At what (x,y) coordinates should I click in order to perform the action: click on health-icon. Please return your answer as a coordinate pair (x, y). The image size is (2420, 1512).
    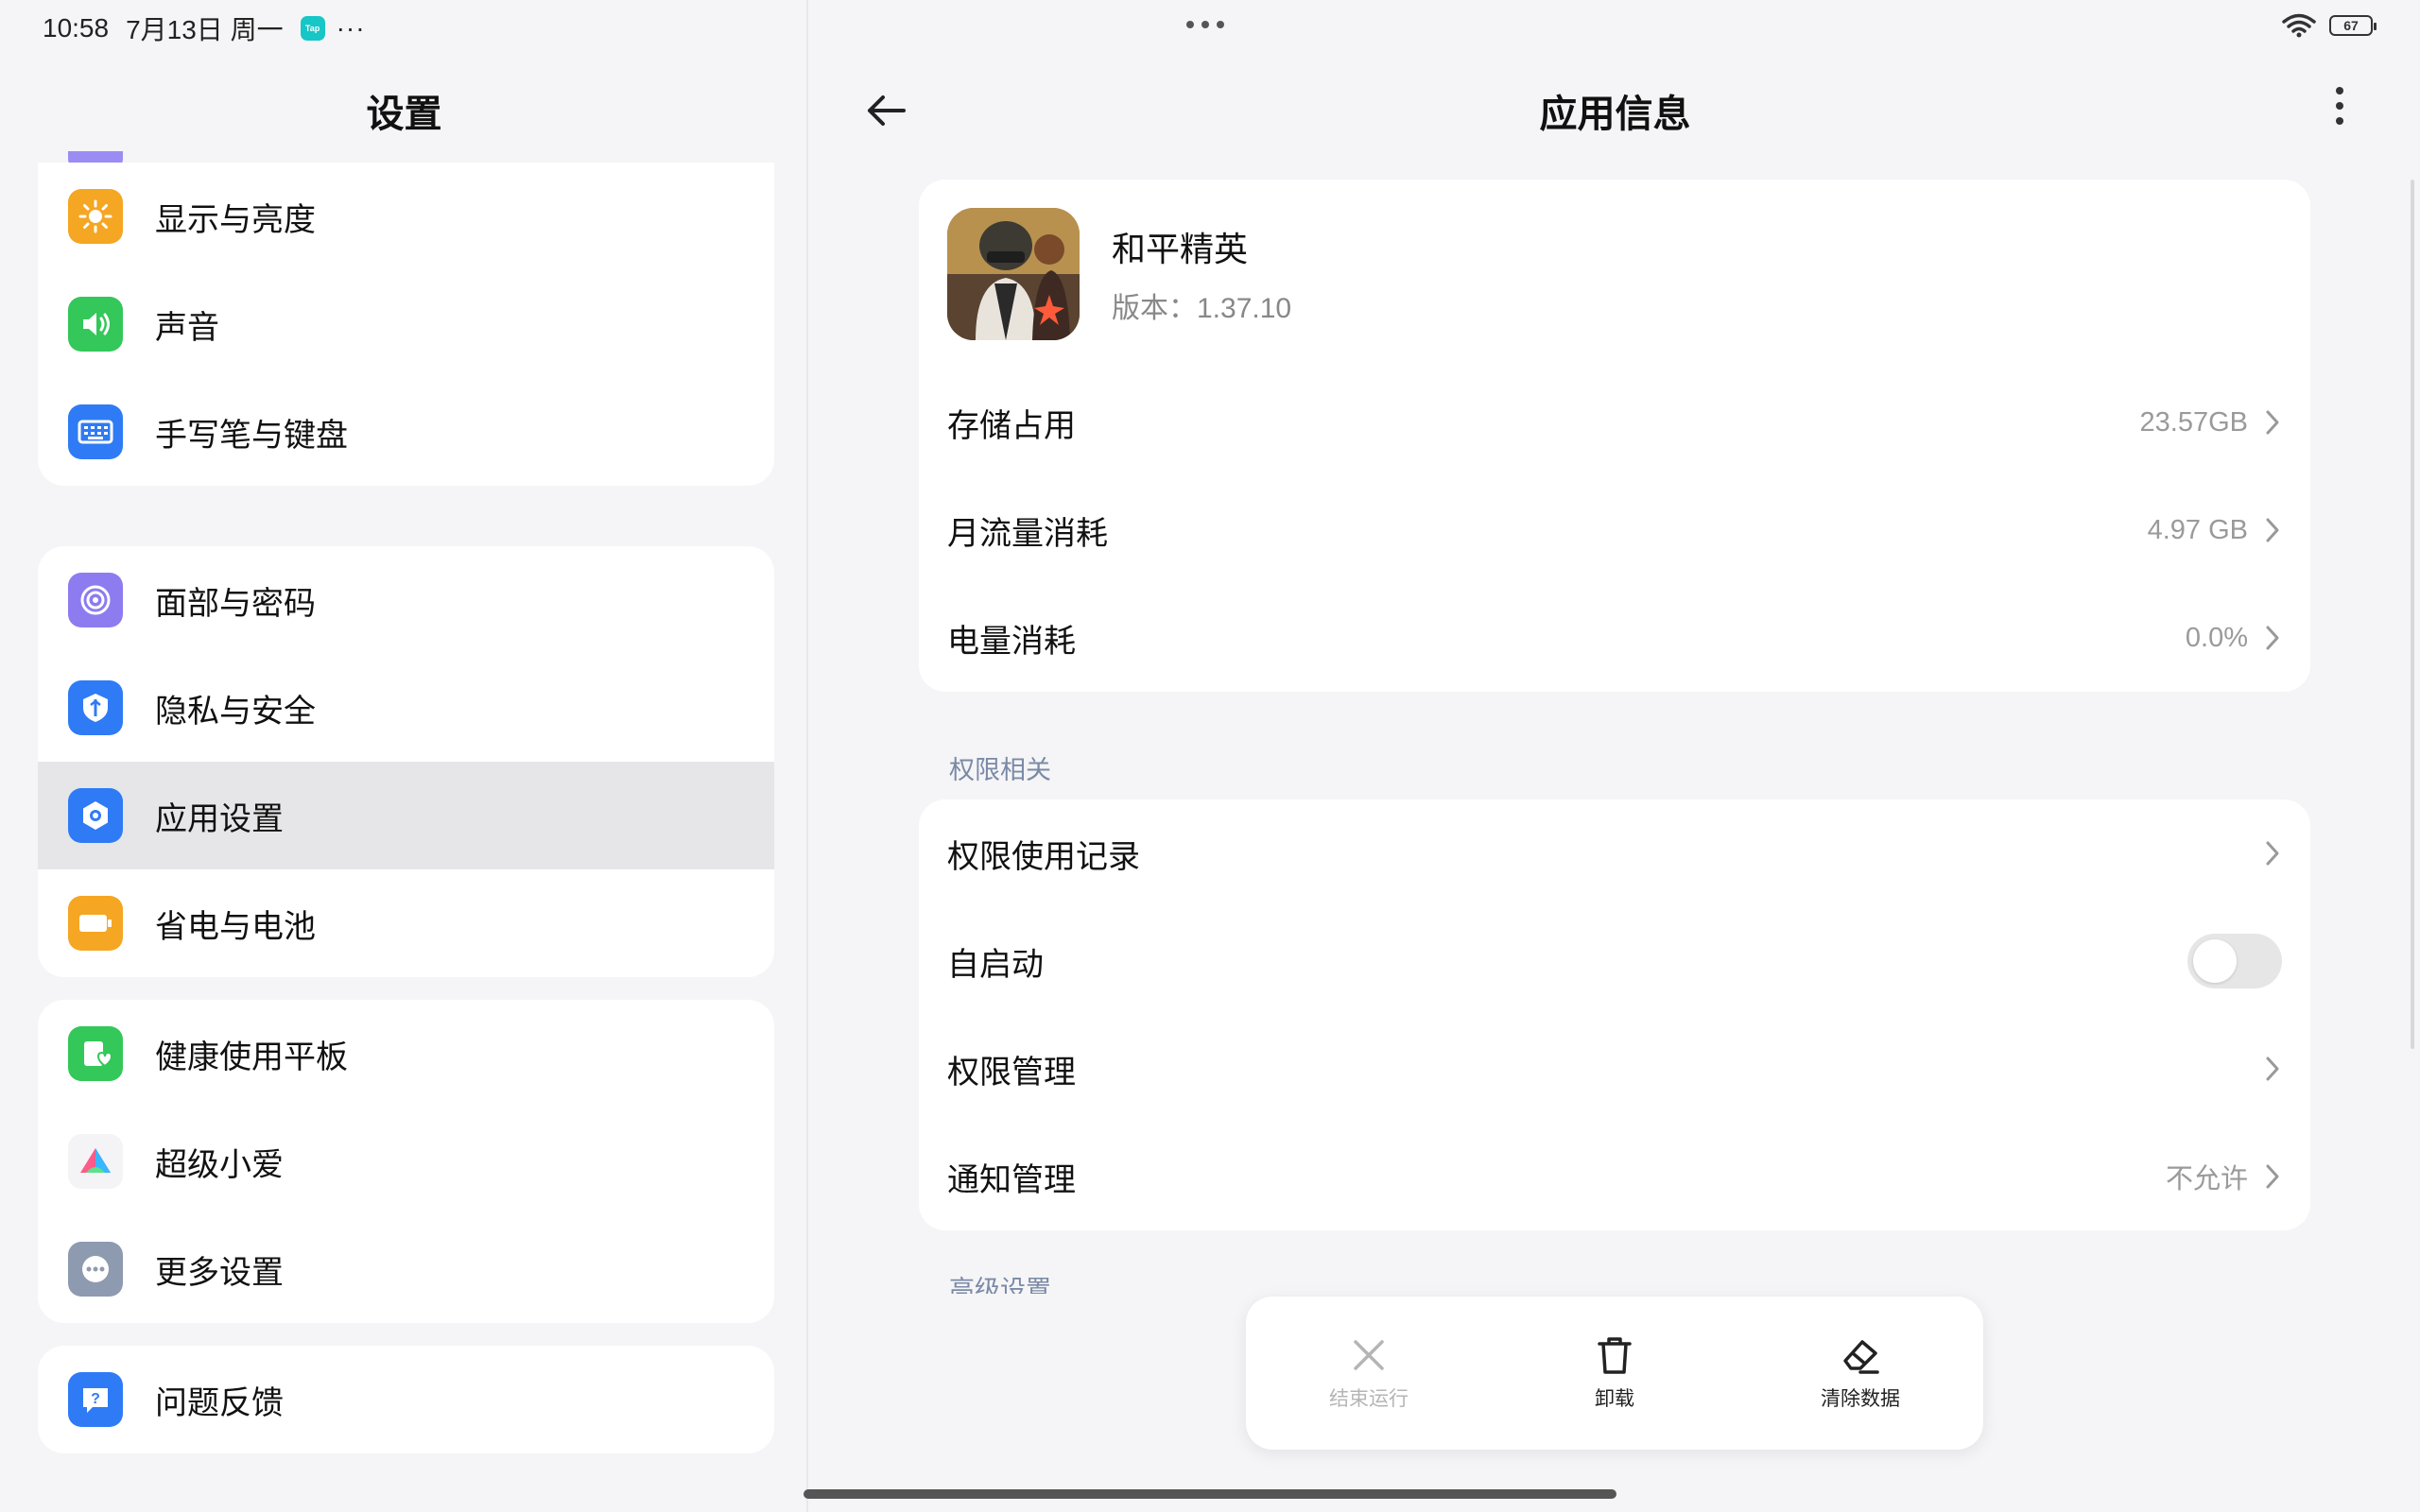
    Looking at the image, I should click on (95, 1053).